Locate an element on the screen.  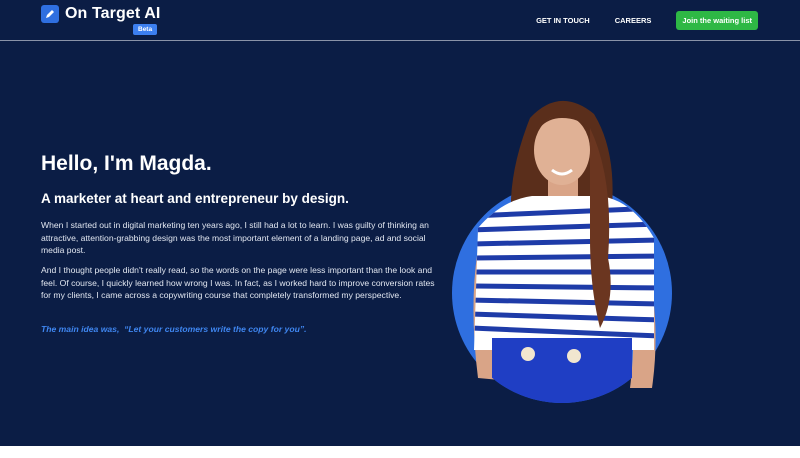
pencil-icon is located at coordinates (50, 14).